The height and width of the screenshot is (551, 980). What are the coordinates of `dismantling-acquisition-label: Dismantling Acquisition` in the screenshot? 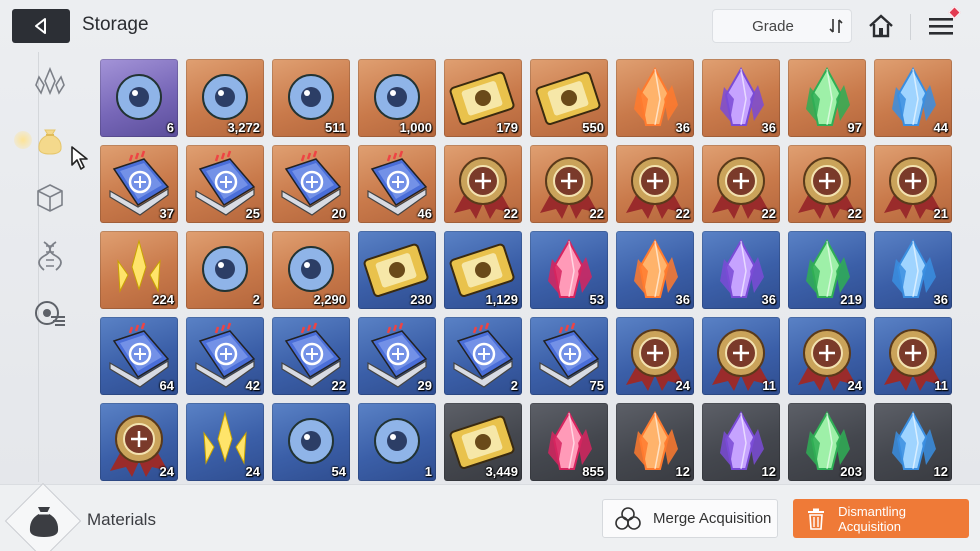 It's located at (872, 518).